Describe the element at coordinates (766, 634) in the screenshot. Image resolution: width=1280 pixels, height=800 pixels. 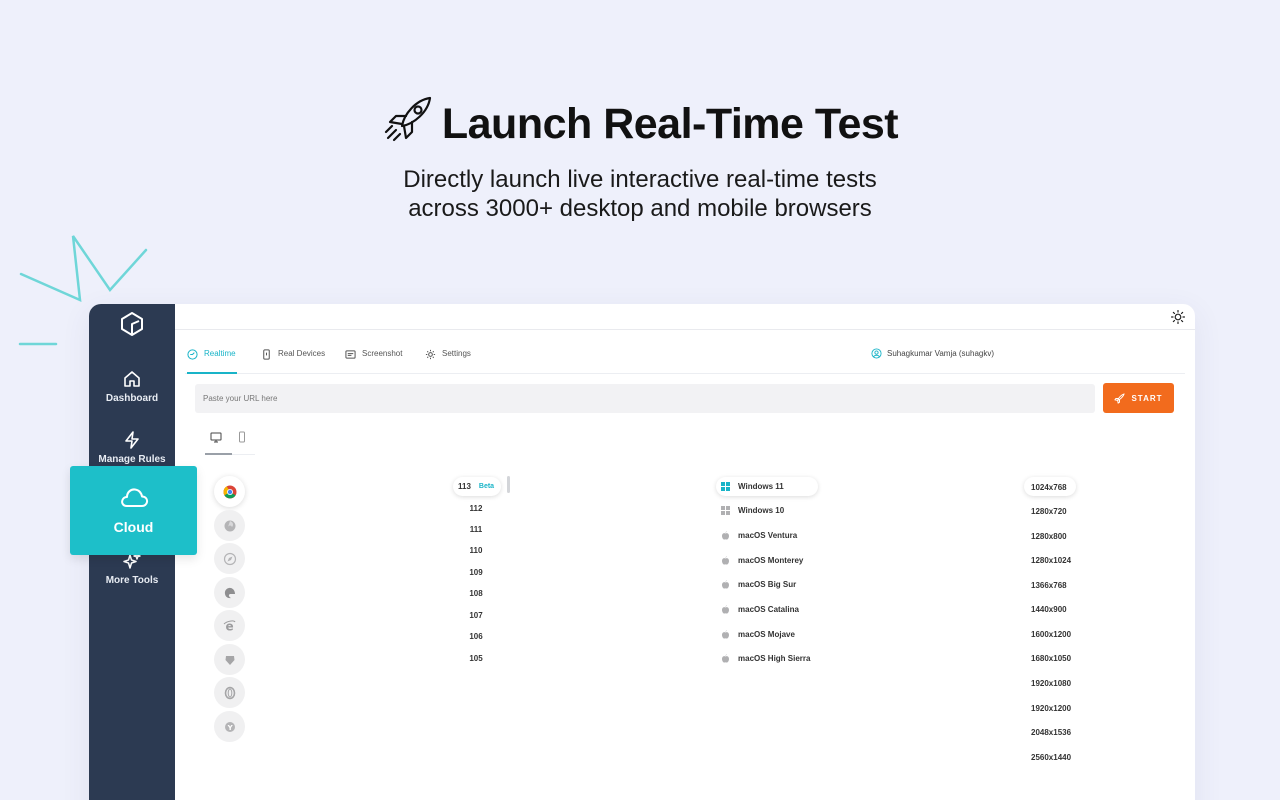
I see `os-label: macOS Mojave` at that location.